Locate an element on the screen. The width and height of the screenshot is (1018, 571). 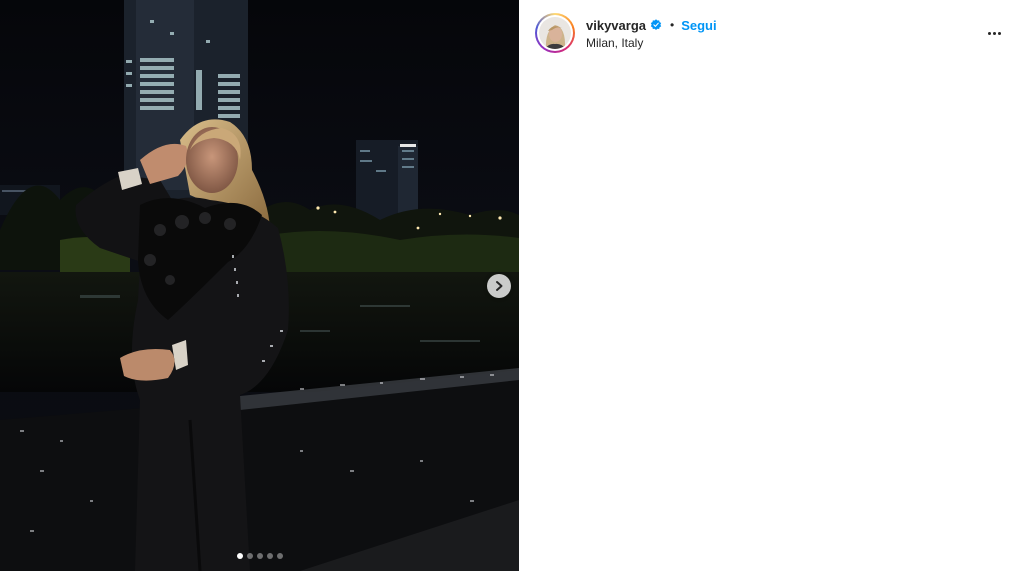
username-link: vikyvarga is located at coordinates (616, 25).